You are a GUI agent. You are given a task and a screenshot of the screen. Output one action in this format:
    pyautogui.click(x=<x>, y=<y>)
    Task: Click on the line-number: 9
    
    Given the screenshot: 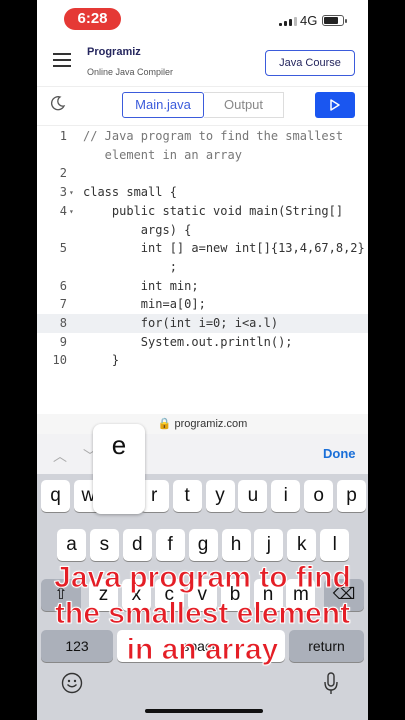 What is the action you would take?
    pyautogui.click(x=63, y=341)
    